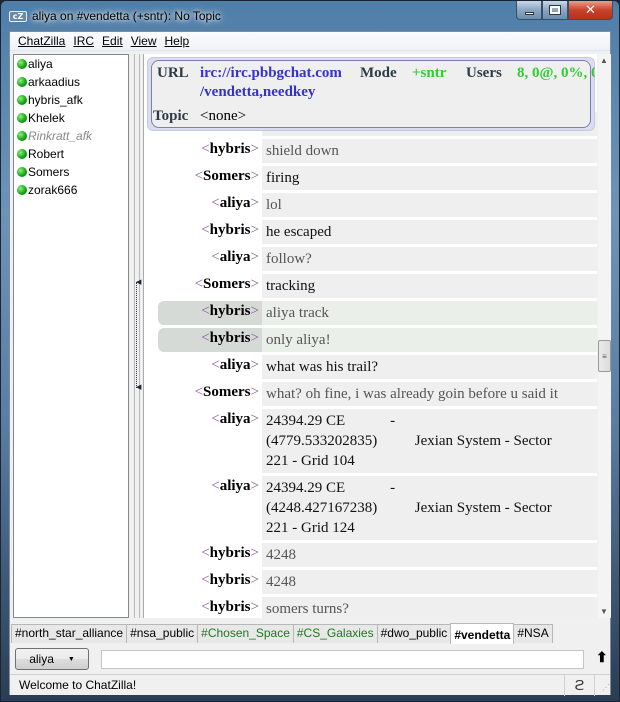  Describe the element at coordinates (429, 286) in the screenshot. I see `message-text: tracking` at that location.